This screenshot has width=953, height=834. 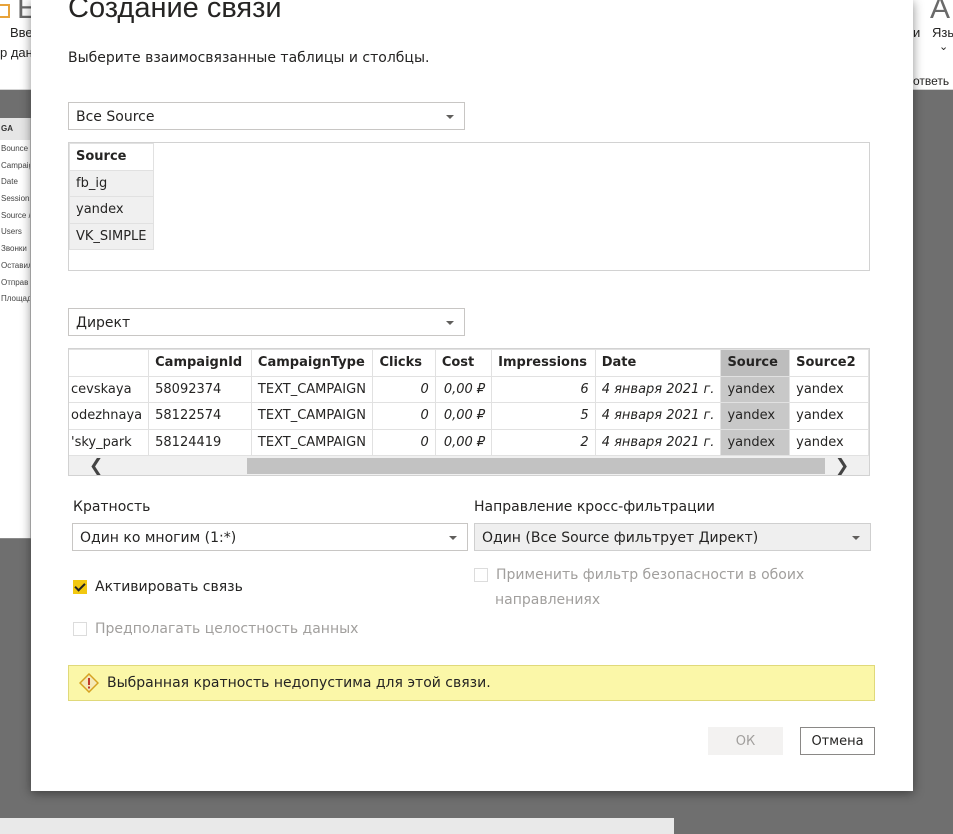 What do you see at coordinates (15, 129) in the screenshot?
I see `fields-panel-header: GA` at bounding box center [15, 129].